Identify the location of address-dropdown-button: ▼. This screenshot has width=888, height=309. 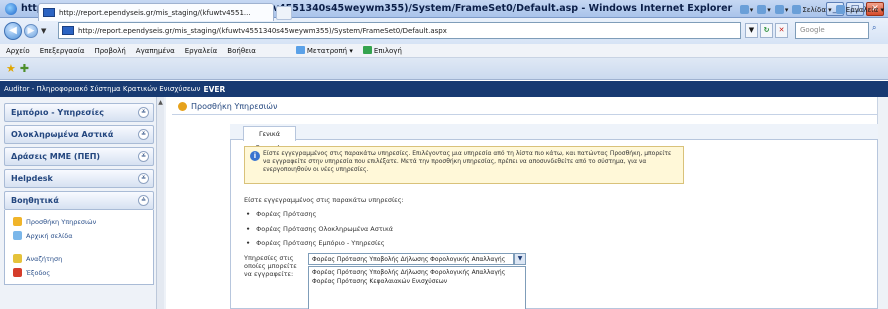
(751, 30).